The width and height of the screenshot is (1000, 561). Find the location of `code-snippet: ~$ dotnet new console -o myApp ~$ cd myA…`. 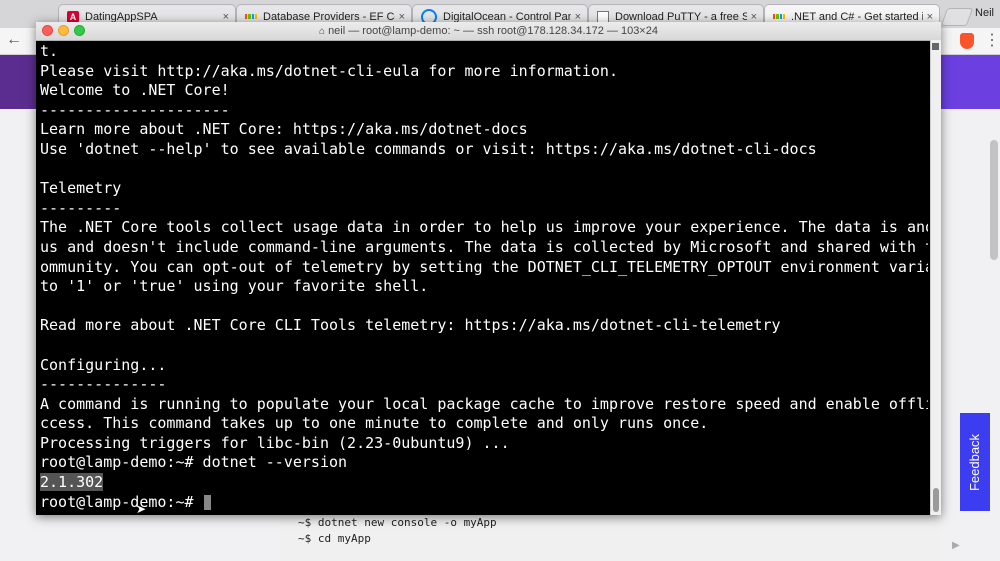

code-snippet: ~$ dotnet new console -o myApp ~$ cd myA… is located at coordinates (610, 538).